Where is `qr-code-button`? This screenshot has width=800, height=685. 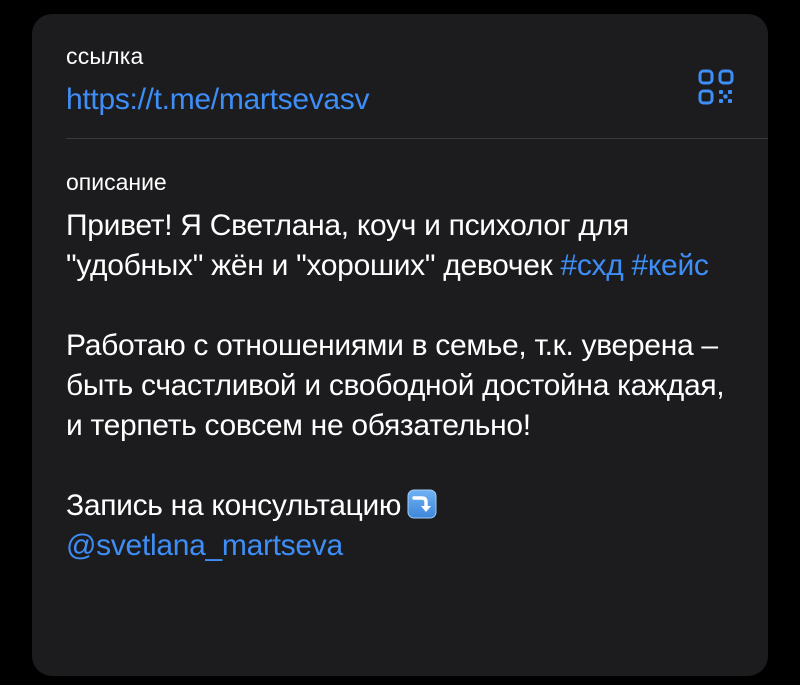 qr-code-button is located at coordinates (716, 88).